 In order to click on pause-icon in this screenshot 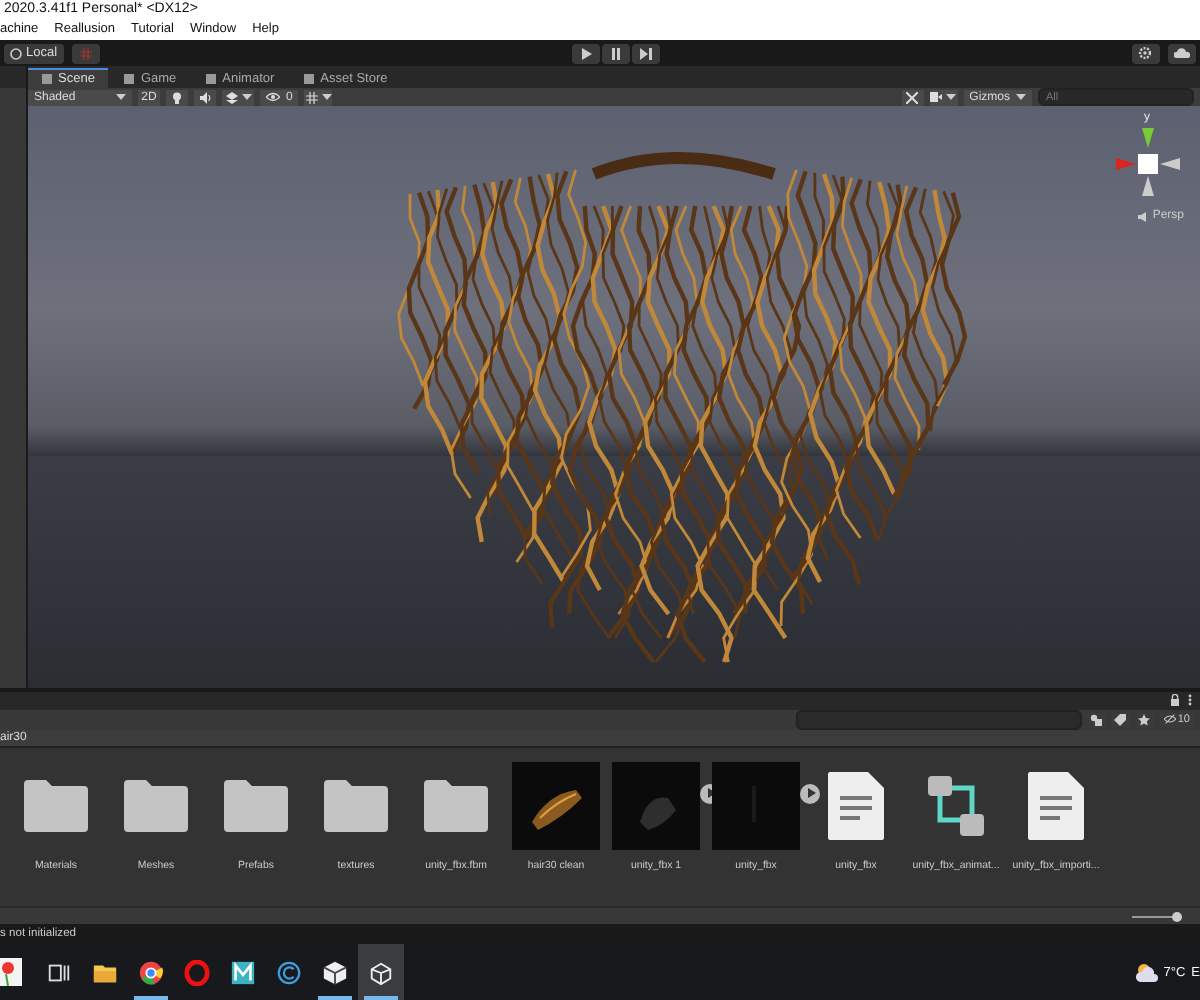, I will do `click(615, 53)`.